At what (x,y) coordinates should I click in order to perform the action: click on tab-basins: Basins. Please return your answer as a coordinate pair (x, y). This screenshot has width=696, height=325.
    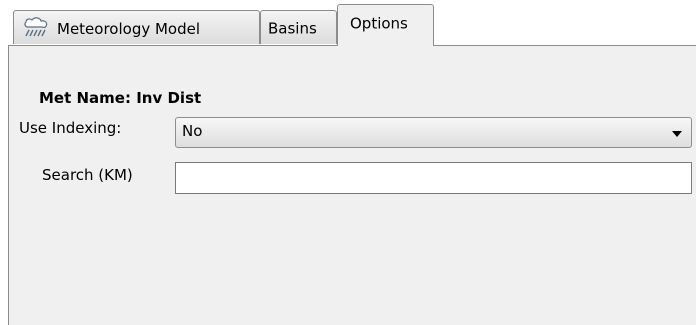
    Looking at the image, I should click on (298, 27).